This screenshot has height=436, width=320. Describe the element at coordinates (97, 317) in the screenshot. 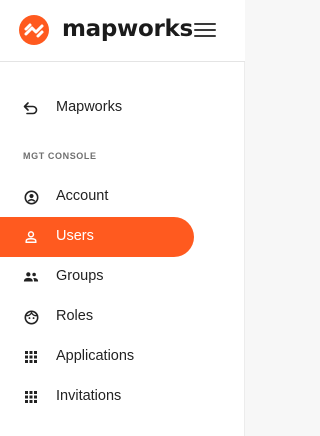

I see `sidebar-item-roles: Roles` at that location.